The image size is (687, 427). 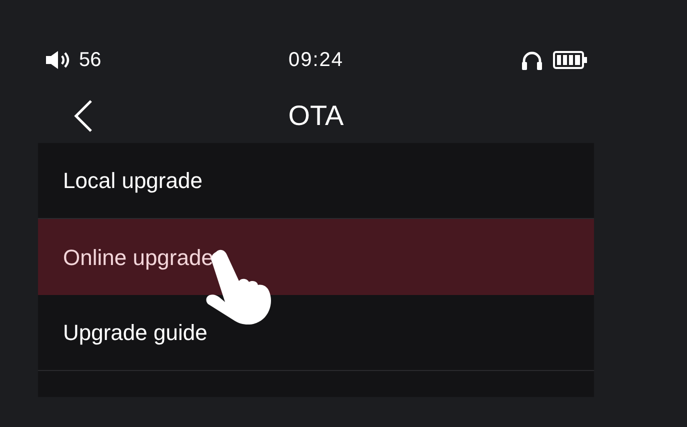 What do you see at coordinates (90, 60) in the screenshot?
I see `volume-level: 56` at bounding box center [90, 60].